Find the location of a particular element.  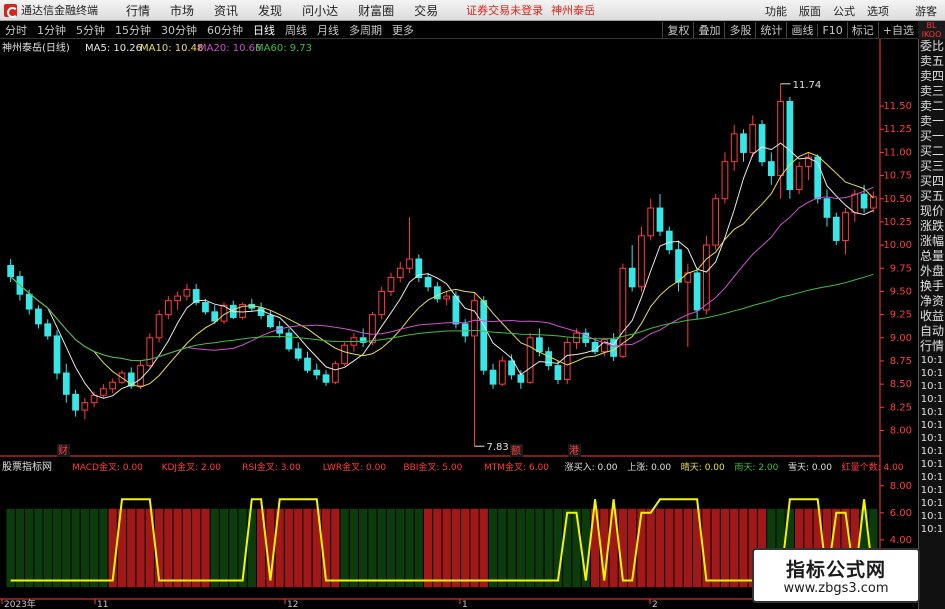

app-title: 通达信金融终端 is located at coordinates (59, 10).